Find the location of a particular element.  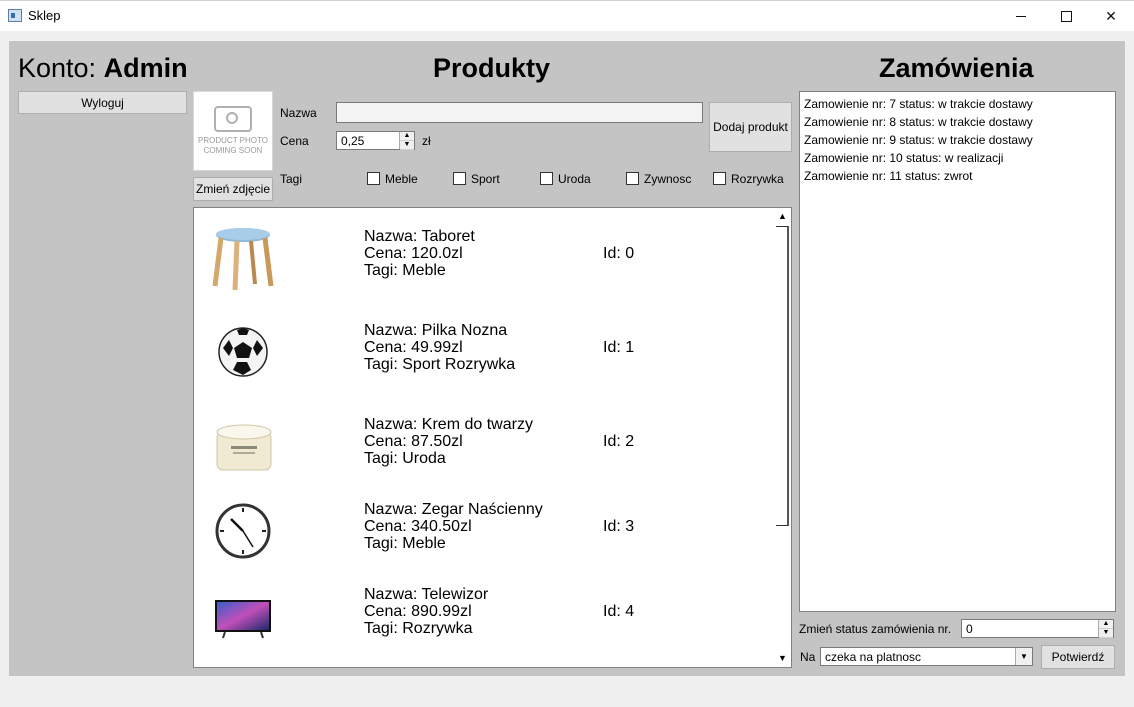

product-price: Cena: 87.50zl is located at coordinates (413, 441).